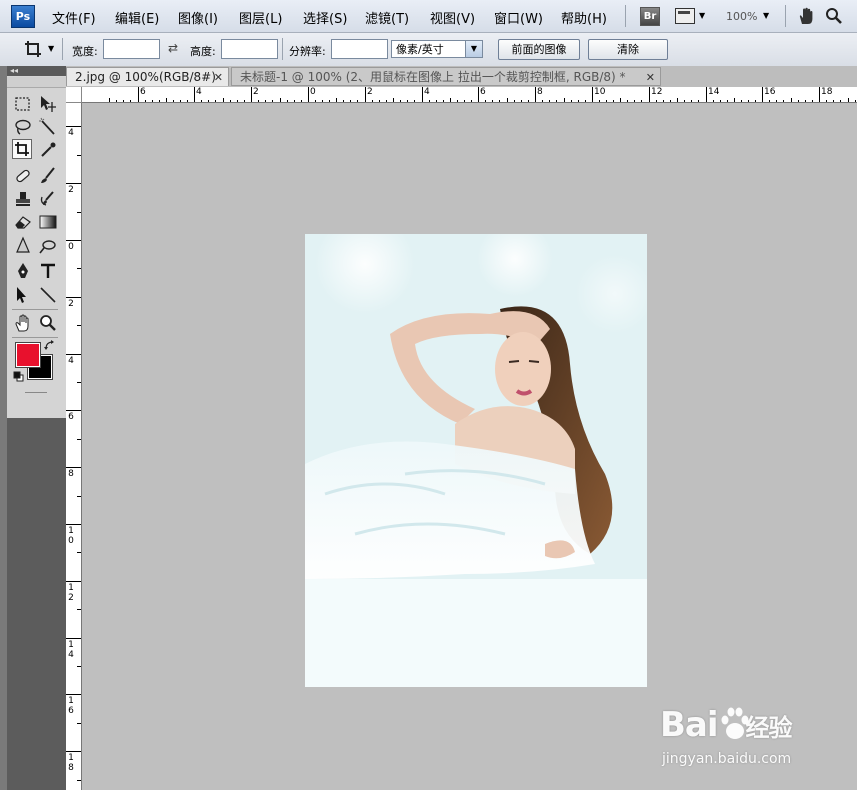 This screenshot has height=790, width=857. I want to click on brush-tool-icon, so click(48, 176).